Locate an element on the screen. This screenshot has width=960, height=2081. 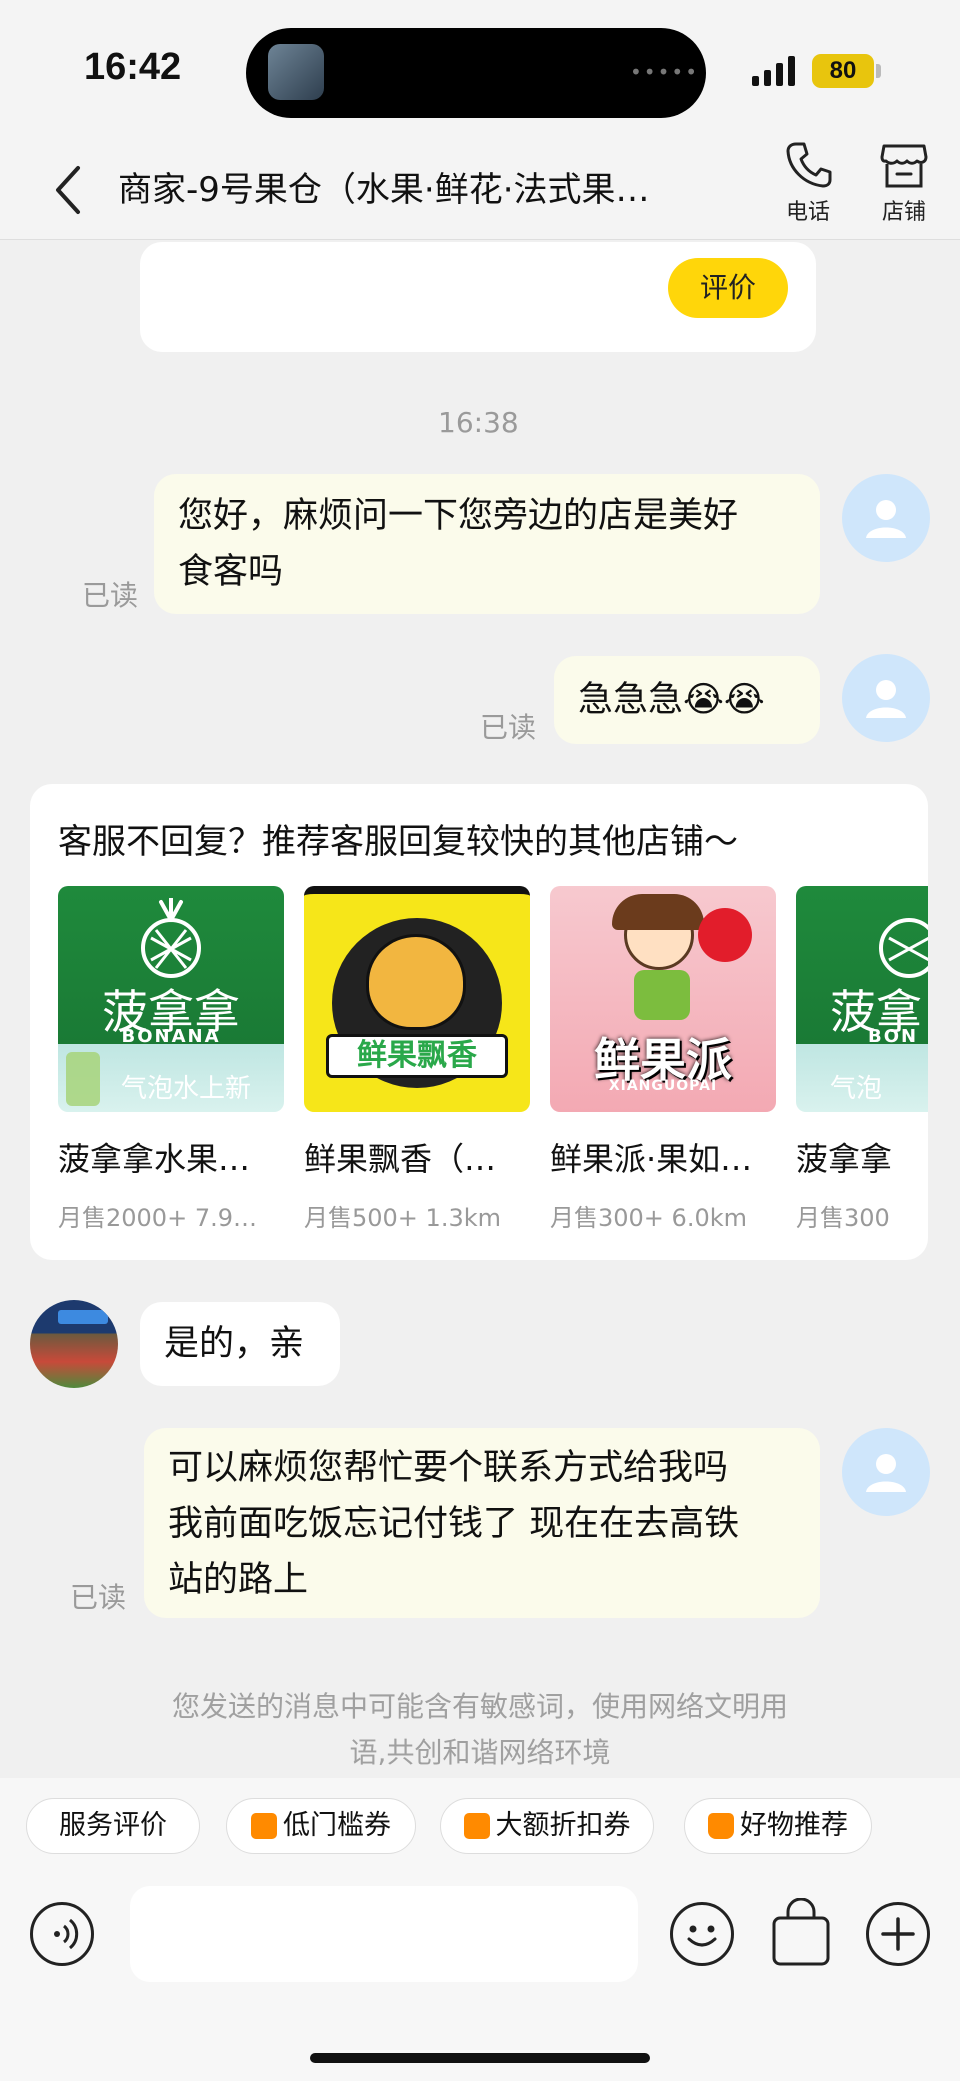
logo-tagline: 气泡 is located at coordinates (856, 1089).